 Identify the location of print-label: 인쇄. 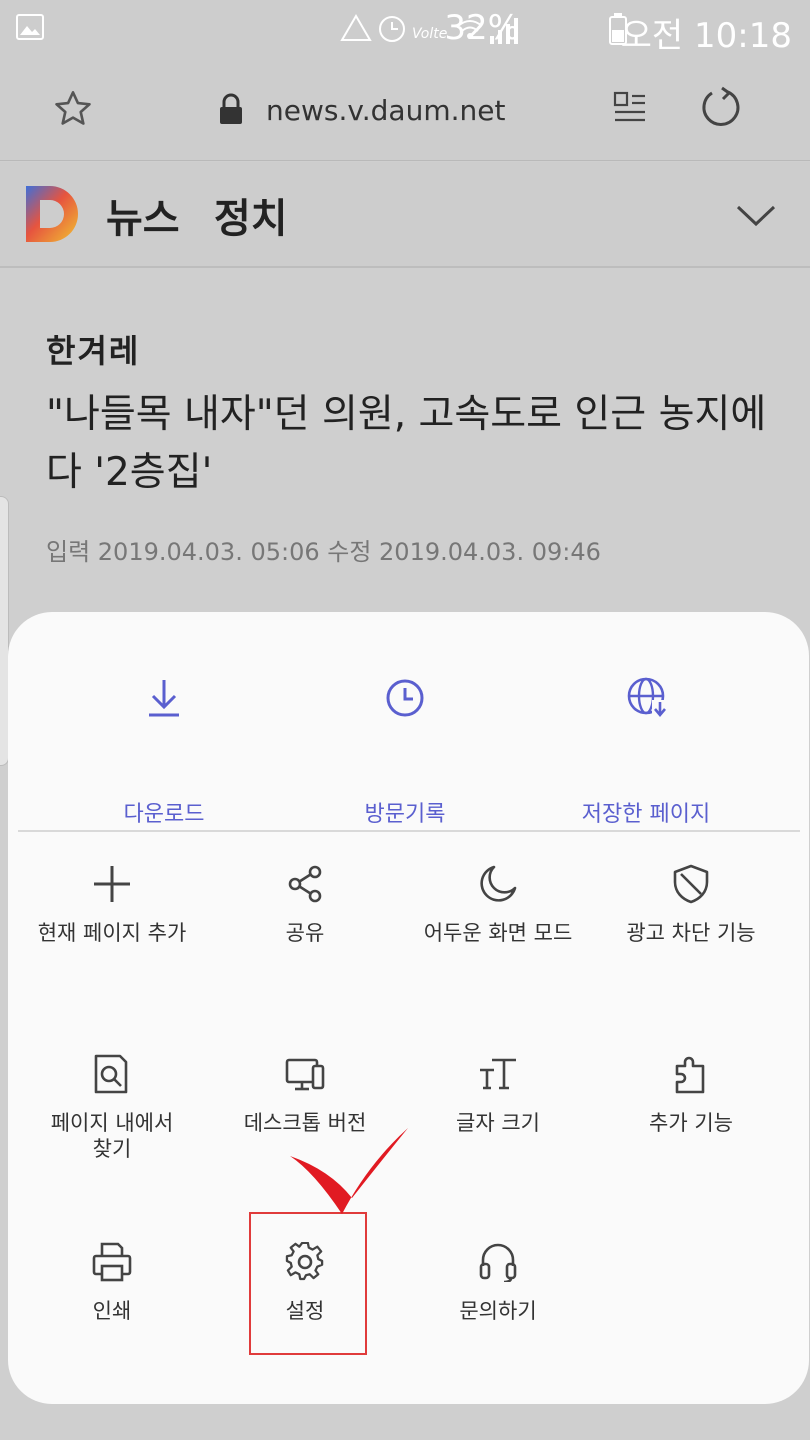
(112, 1311).